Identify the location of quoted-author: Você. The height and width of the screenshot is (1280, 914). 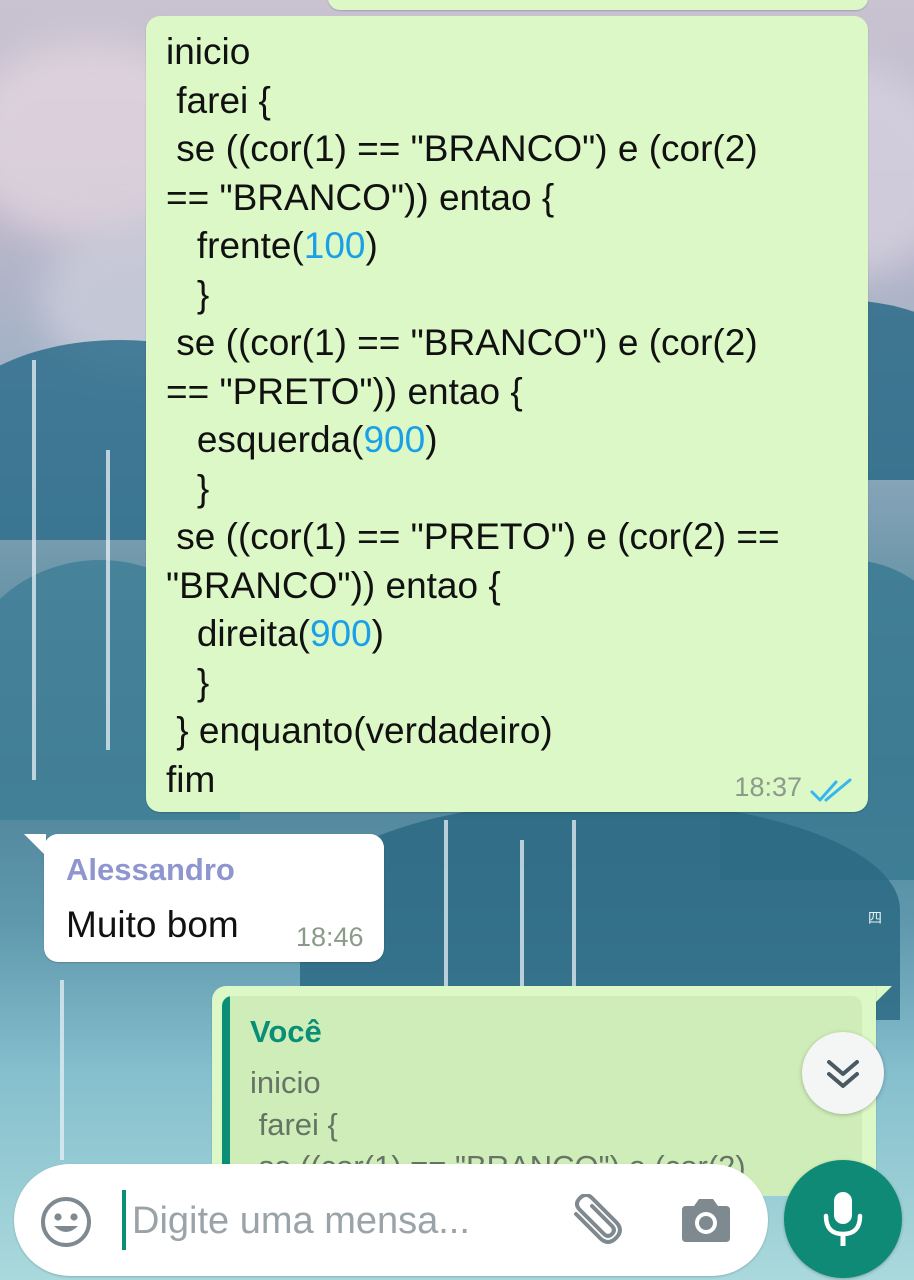
(286, 1031).